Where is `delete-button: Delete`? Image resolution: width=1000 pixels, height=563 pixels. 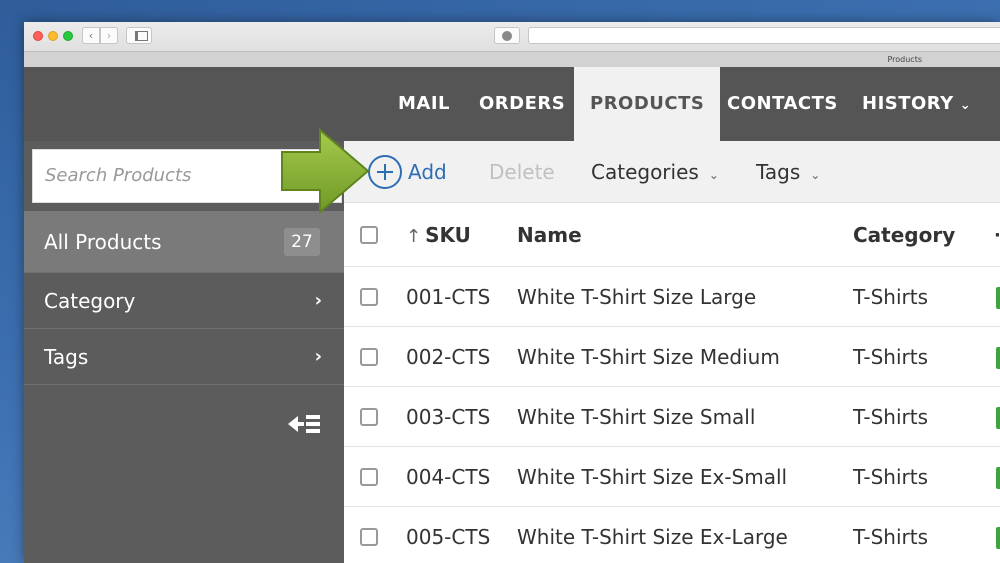 delete-button: Delete is located at coordinates (522, 172).